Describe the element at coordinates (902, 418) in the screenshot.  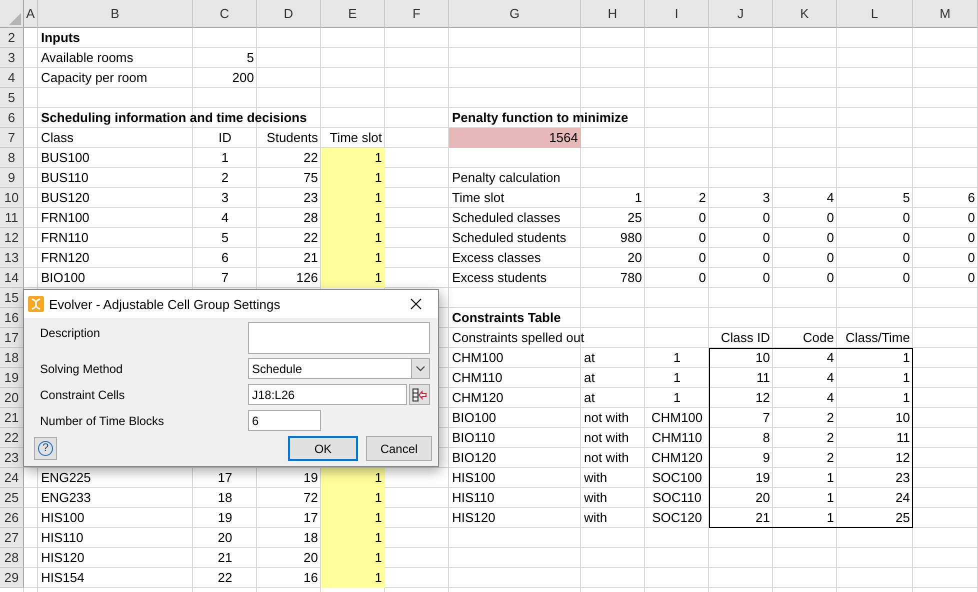
I see `table-cell-text: 10` at that location.